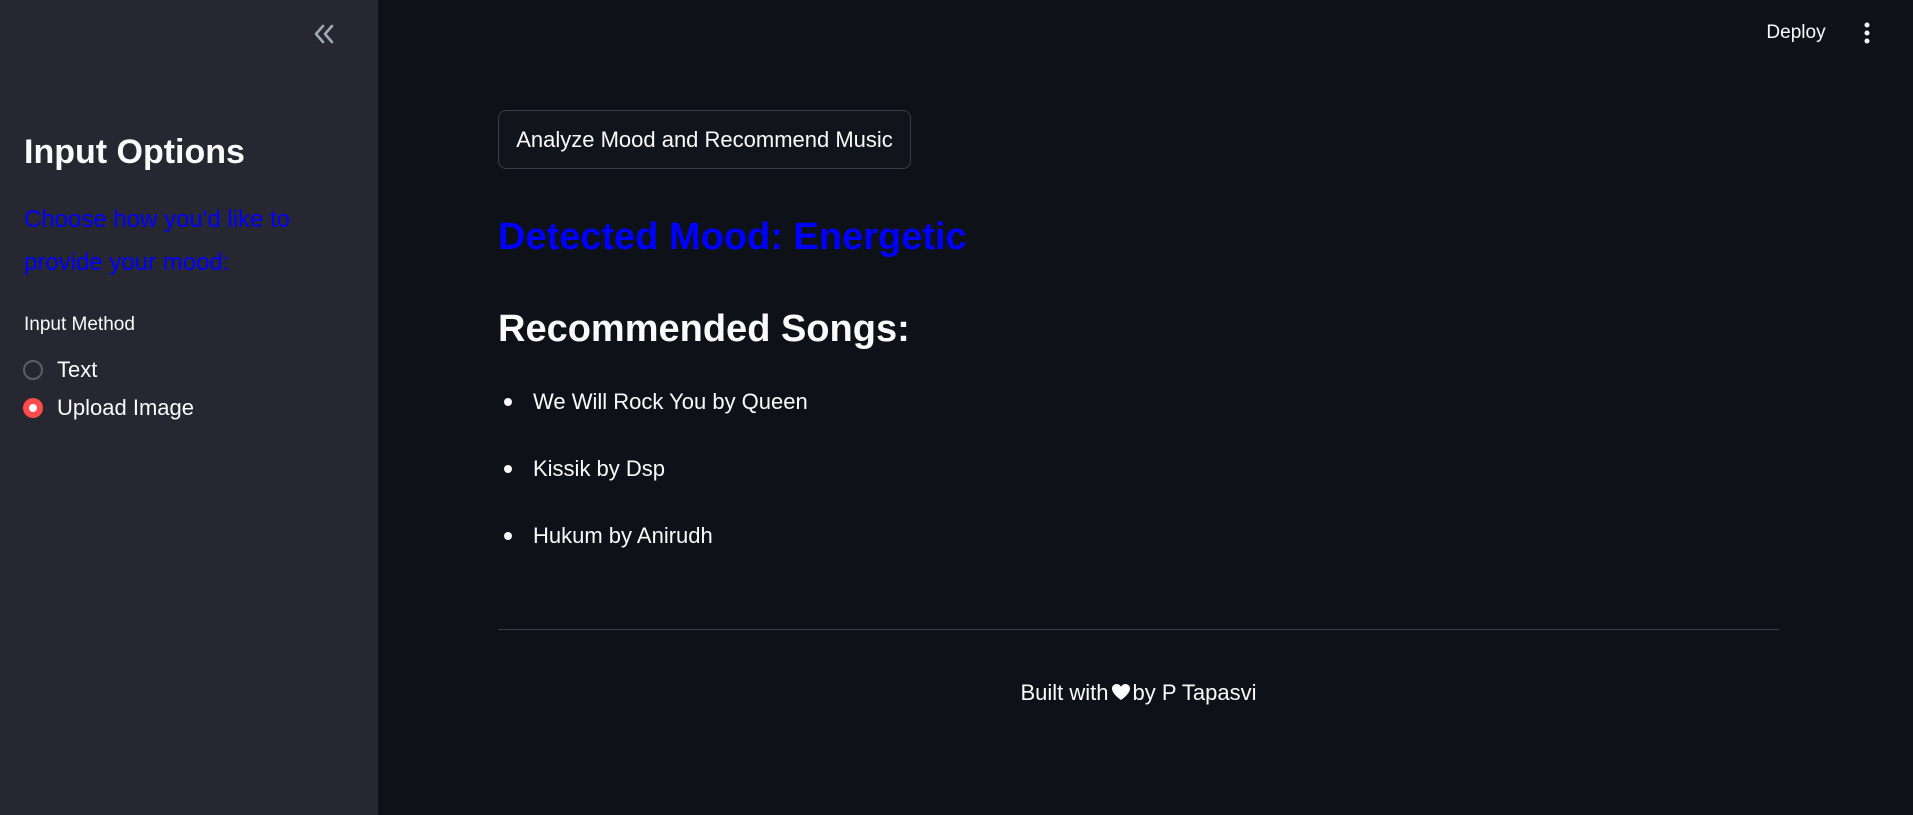 The width and height of the screenshot is (1913, 815). Describe the element at coordinates (33, 408) in the screenshot. I see `radio-button-selected` at that location.